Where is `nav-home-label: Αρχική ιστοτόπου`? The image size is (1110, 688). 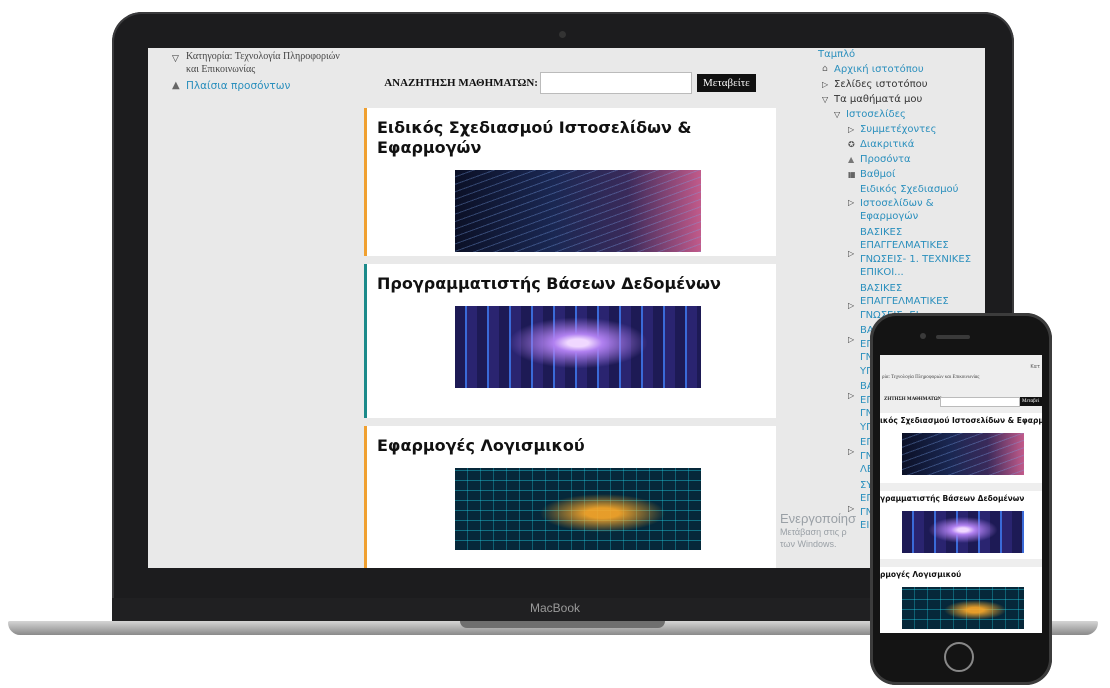 nav-home-label: Αρχική ιστοτόπου is located at coordinates (879, 69).